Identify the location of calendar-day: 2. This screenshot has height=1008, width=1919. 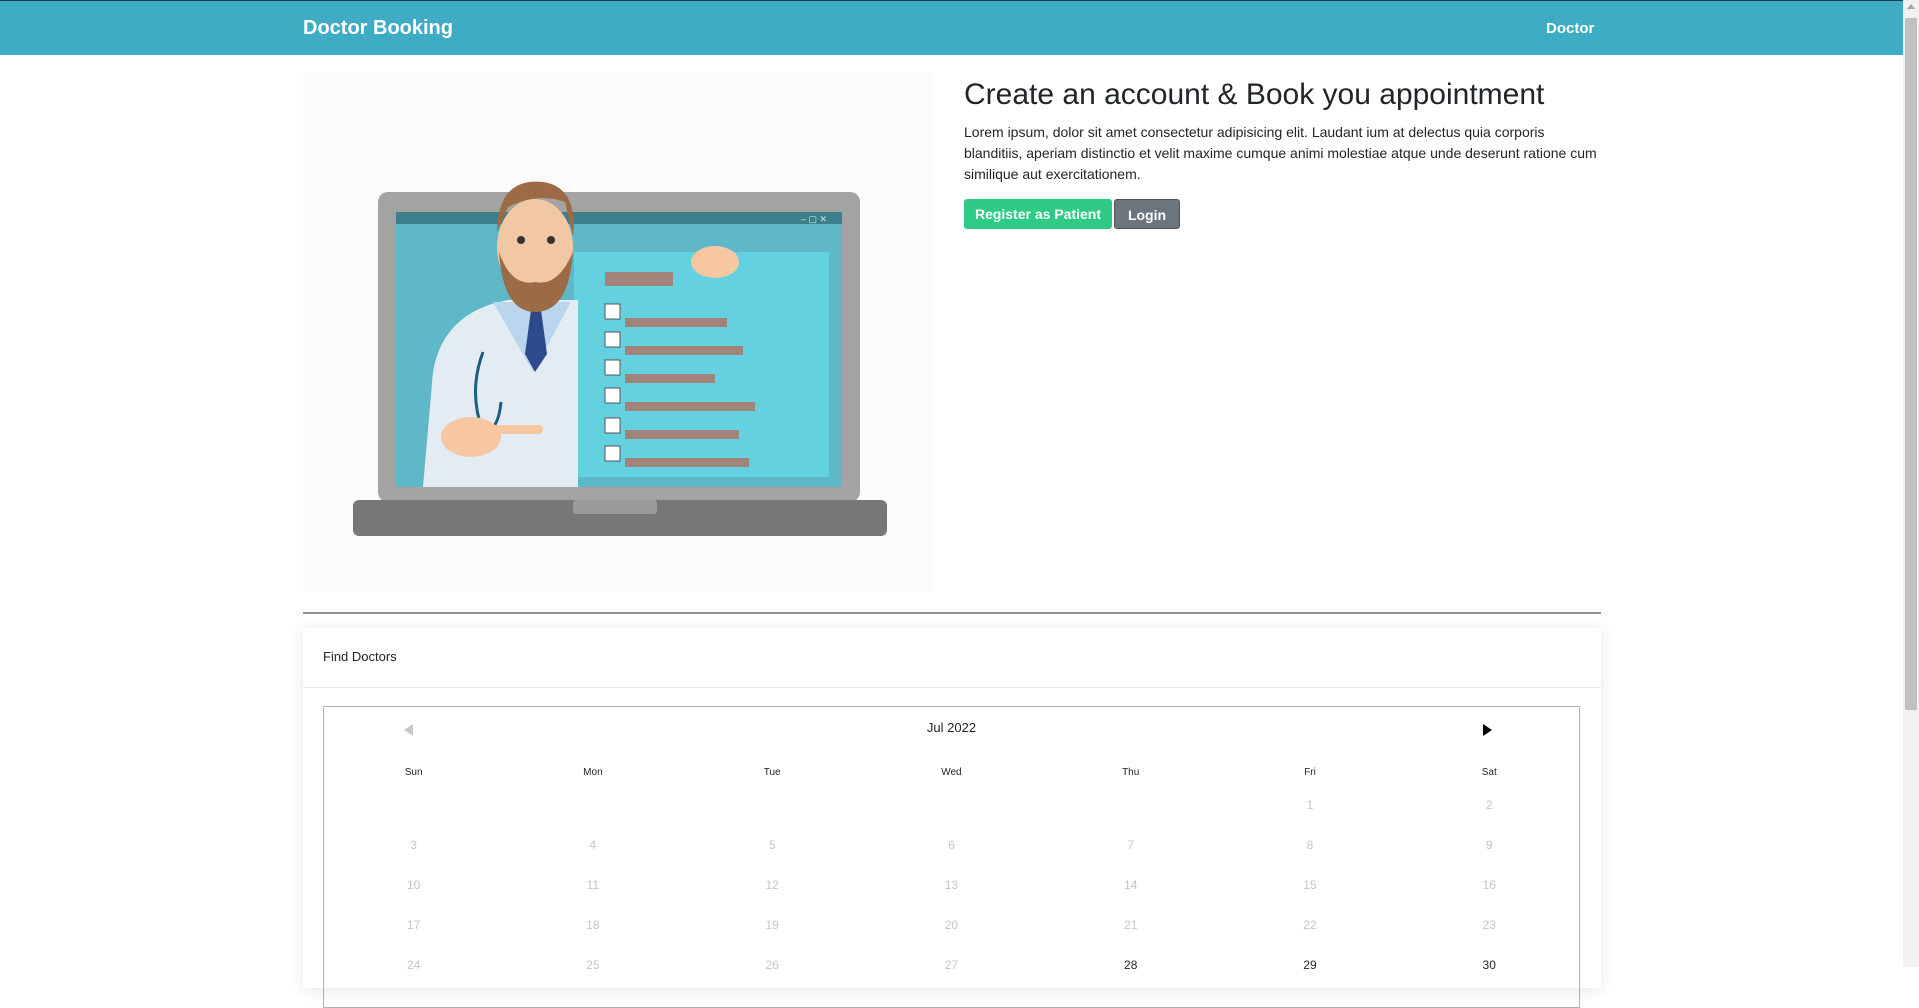
(1489, 805).